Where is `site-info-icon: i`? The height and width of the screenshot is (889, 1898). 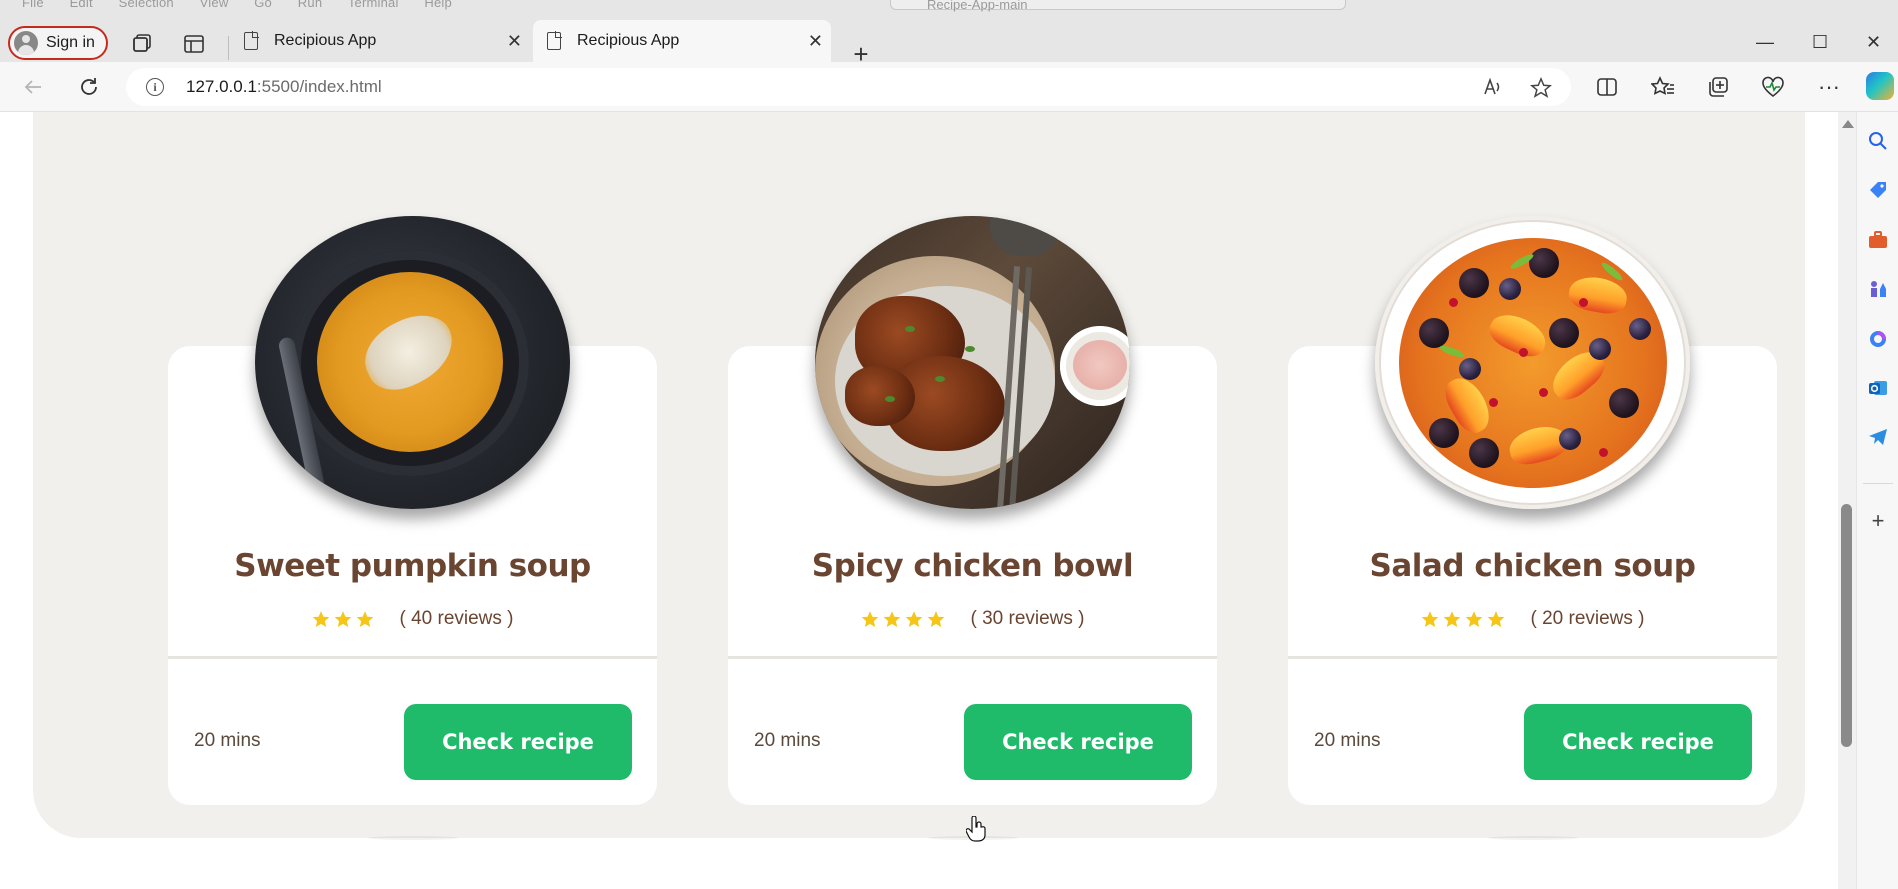
site-info-icon: i is located at coordinates (155, 87).